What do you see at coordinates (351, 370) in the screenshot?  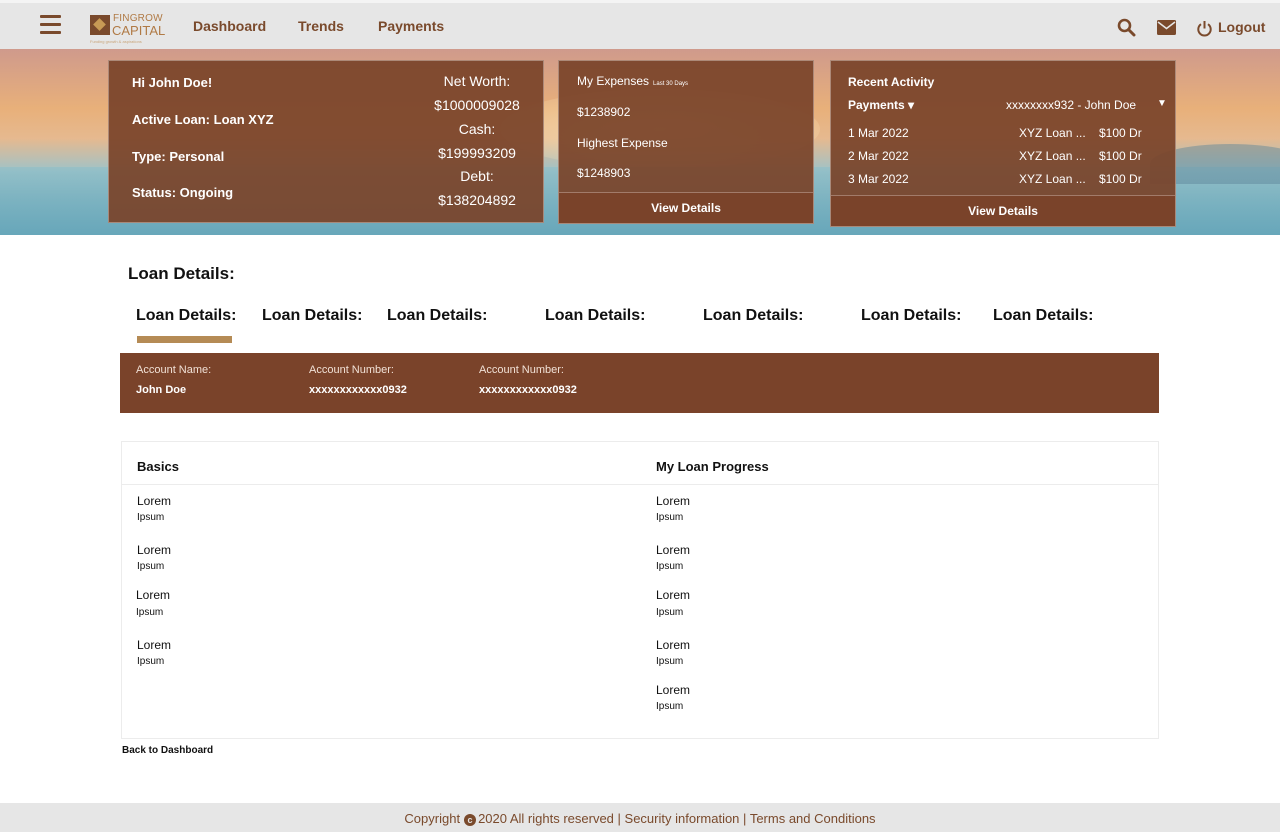 I see `account-number-label: Account Number:` at bounding box center [351, 370].